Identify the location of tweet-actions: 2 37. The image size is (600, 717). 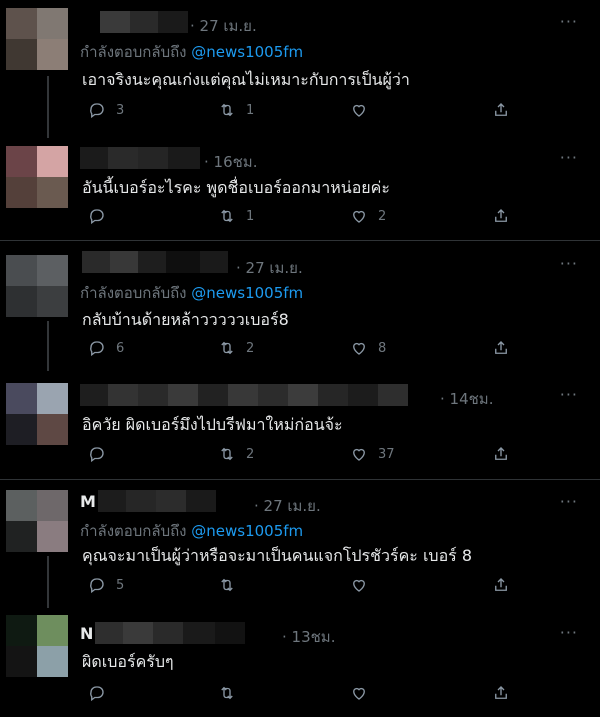
(304, 456).